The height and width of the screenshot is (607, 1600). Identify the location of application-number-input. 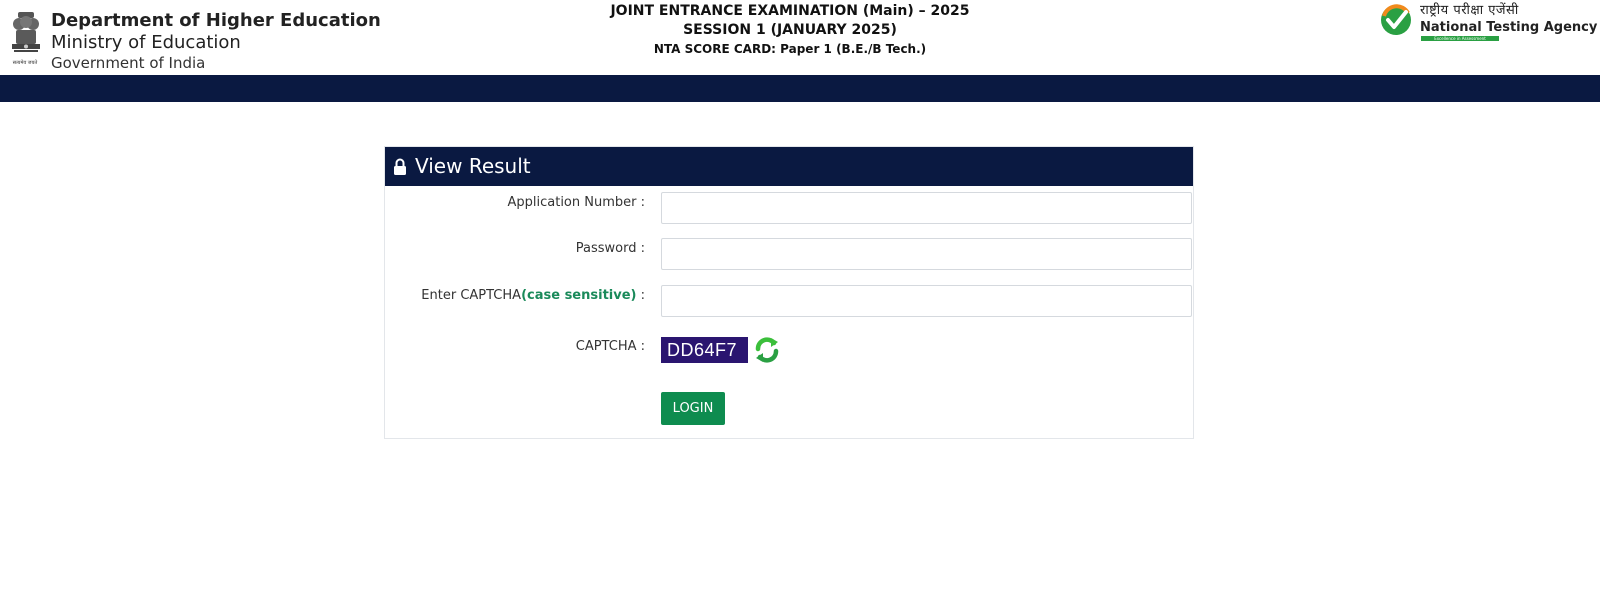
(926, 208).